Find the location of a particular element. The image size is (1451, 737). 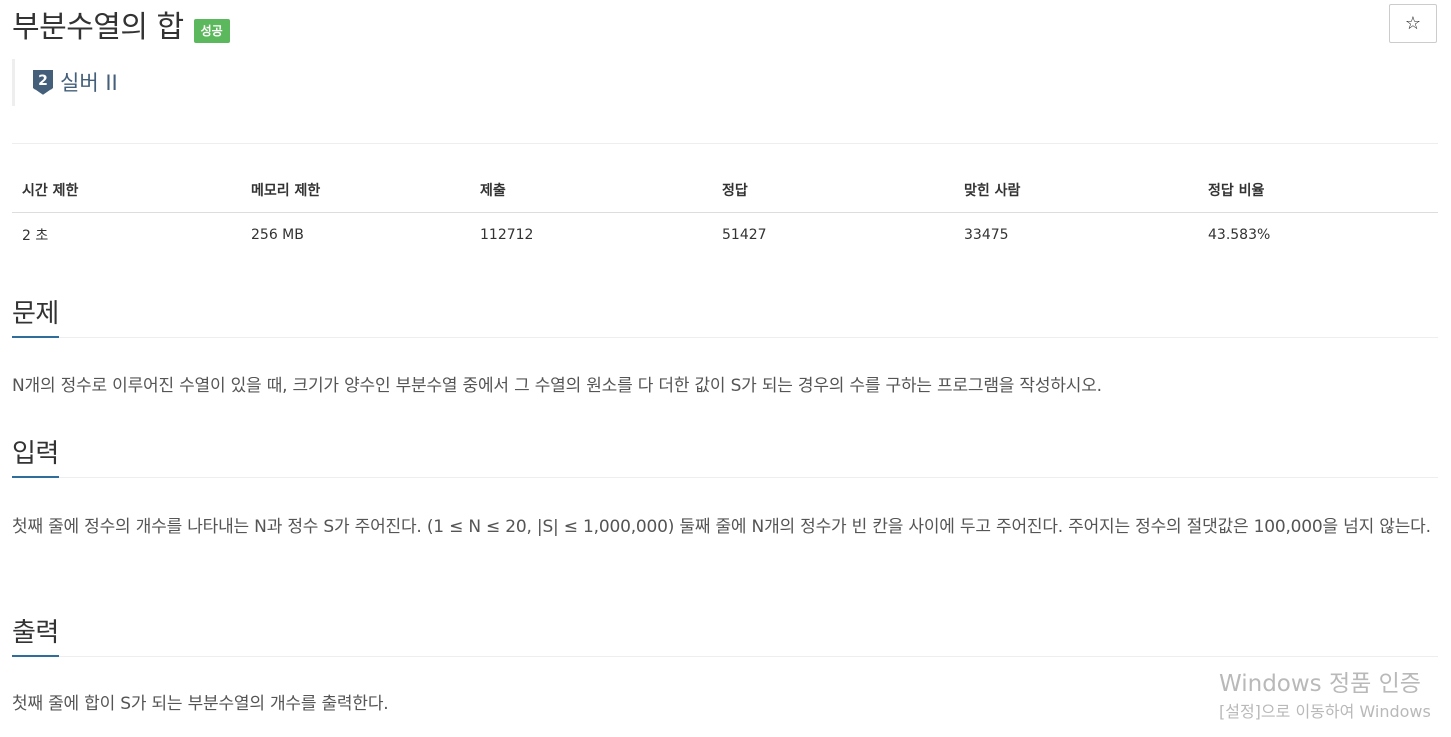

tier-label: 실버 II is located at coordinates (89, 82).